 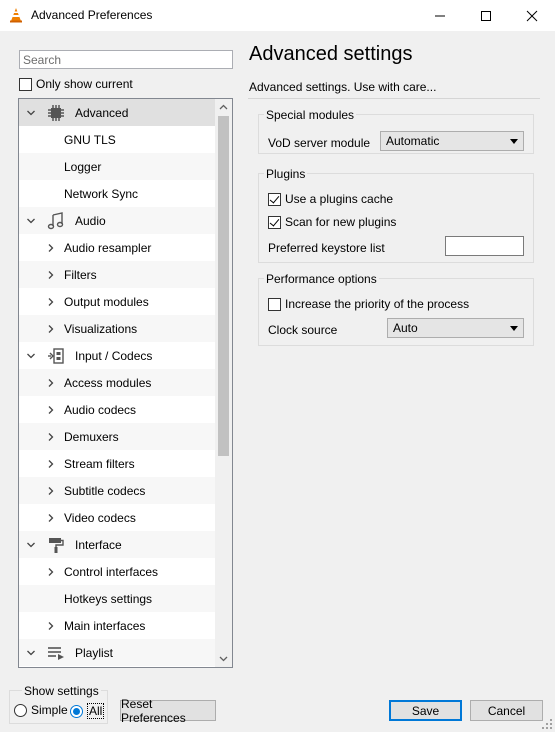 I want to click on maximize-button, so click(x=486, y=15).